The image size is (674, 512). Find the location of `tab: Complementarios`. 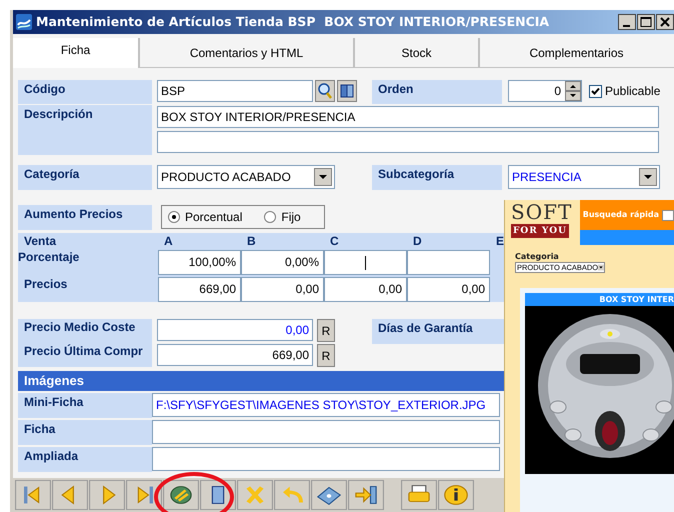

tab: Complementarios is located at coordinates (575, 53).